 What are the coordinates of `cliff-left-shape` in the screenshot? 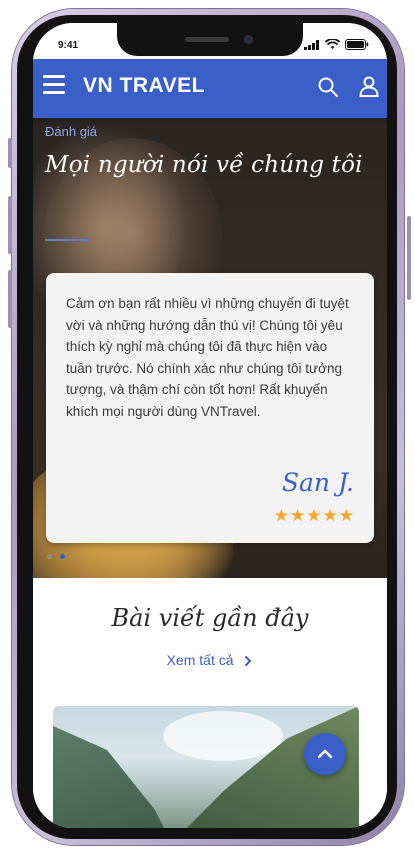 It's located at (113, 777).